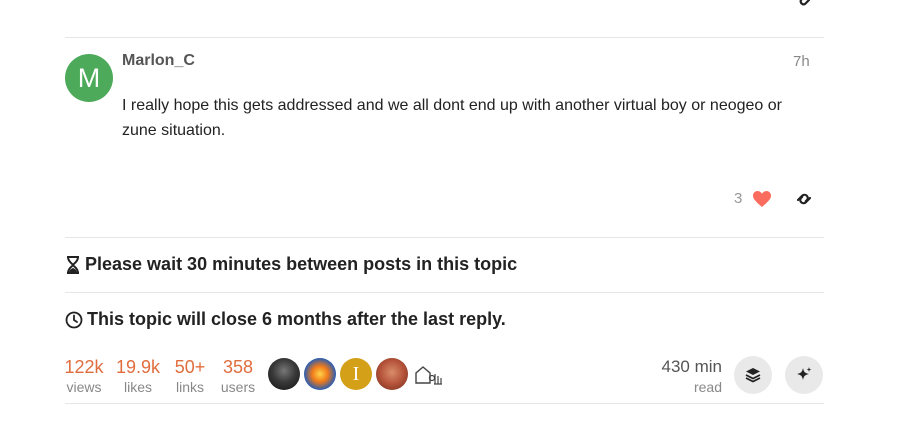  What do you see at coordinates (89, 78) in the screenshot?
I see `avatar: M` at bounding box center [89, 78].